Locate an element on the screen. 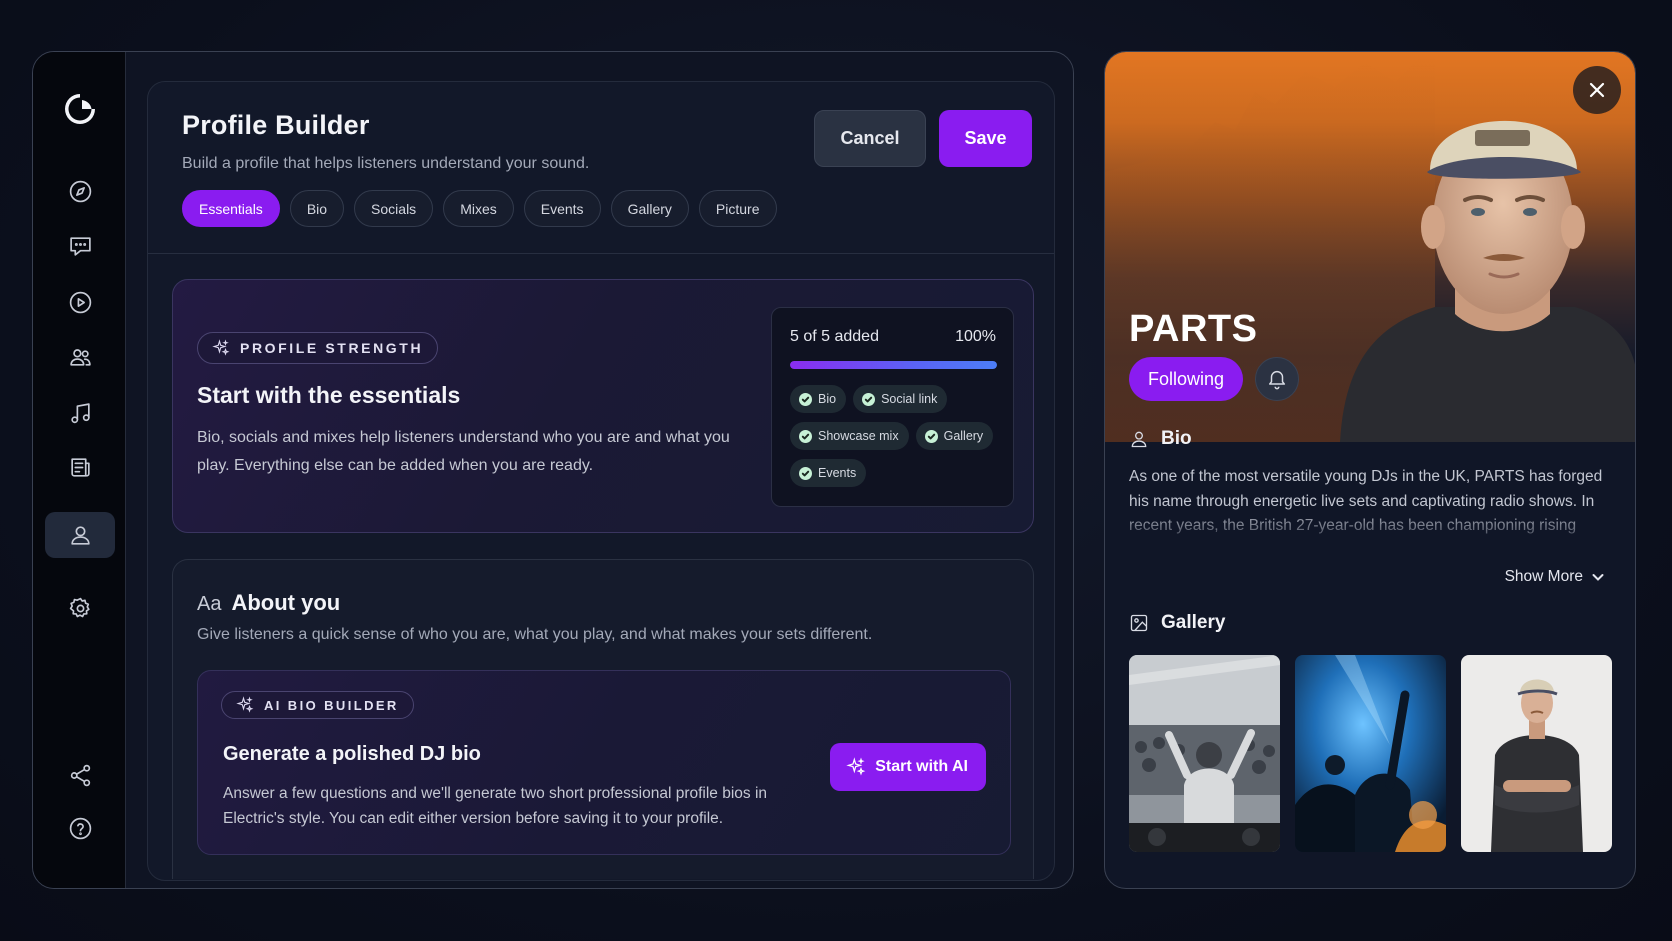 This screenshot has width=1672, height=941. share-icon is located at coordinates (80, 775).